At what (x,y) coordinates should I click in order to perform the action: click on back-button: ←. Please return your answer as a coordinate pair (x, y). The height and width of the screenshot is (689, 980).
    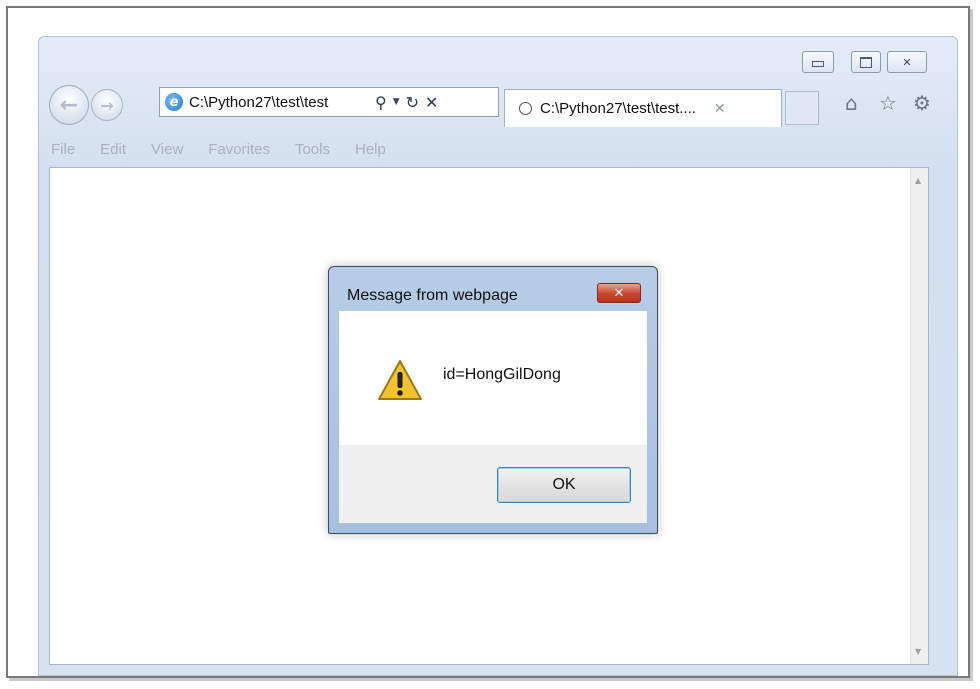
    Looking at the image, I should click on (69, 105).